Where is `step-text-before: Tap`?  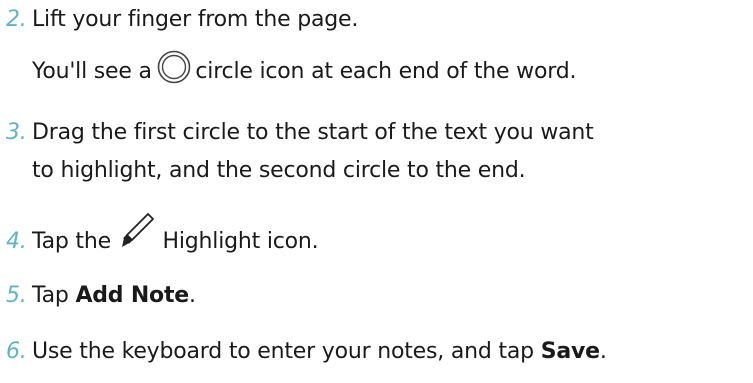
step-text-before: Tap is located at coordinates (54, 295).